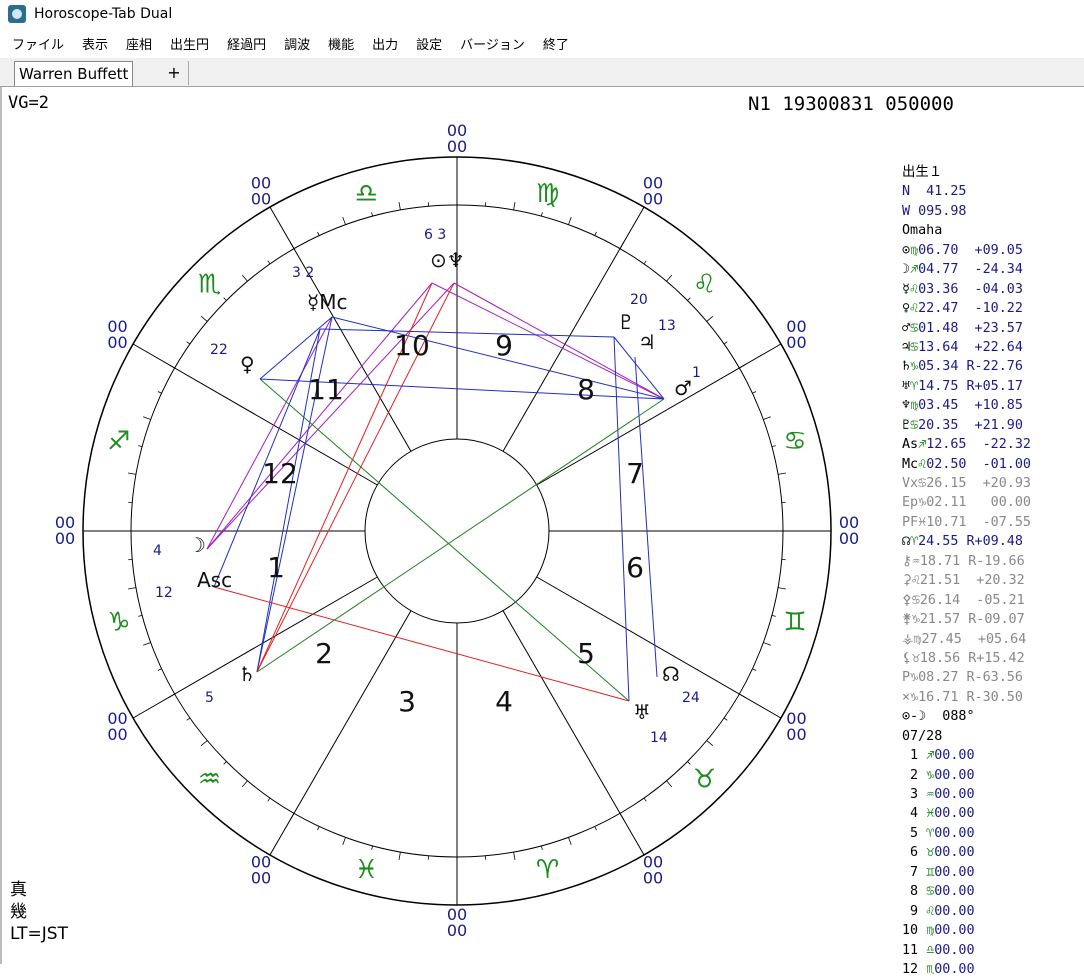 This screenshot has height=979, width=1084. What do you see at coordinates (542, 14) in the screenshot?
I see `title-bar: Horoscope-Tab Dual` at bounding box center [542, 14].